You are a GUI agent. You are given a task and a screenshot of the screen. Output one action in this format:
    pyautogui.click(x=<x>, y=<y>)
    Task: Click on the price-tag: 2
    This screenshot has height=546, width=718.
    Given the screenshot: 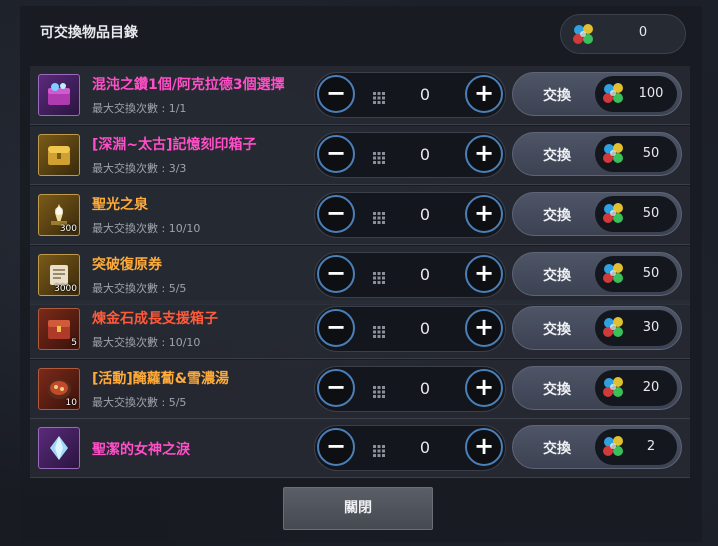 What is the action you would take?
    pyautogui.click(x=636, y=447)
    